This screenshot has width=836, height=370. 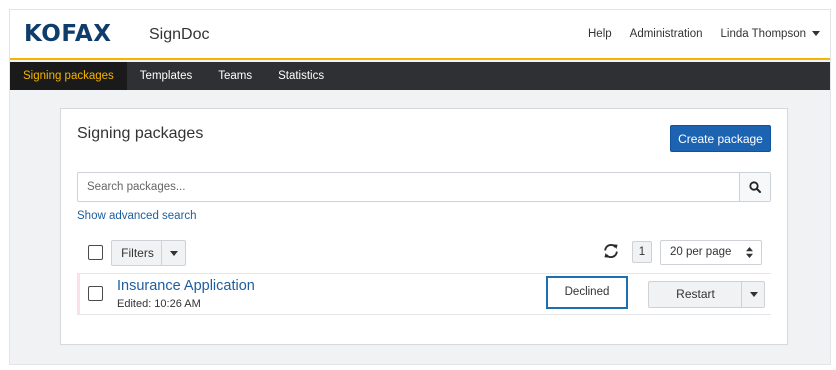 I want to click on search-box, so click(x=424, y=187).